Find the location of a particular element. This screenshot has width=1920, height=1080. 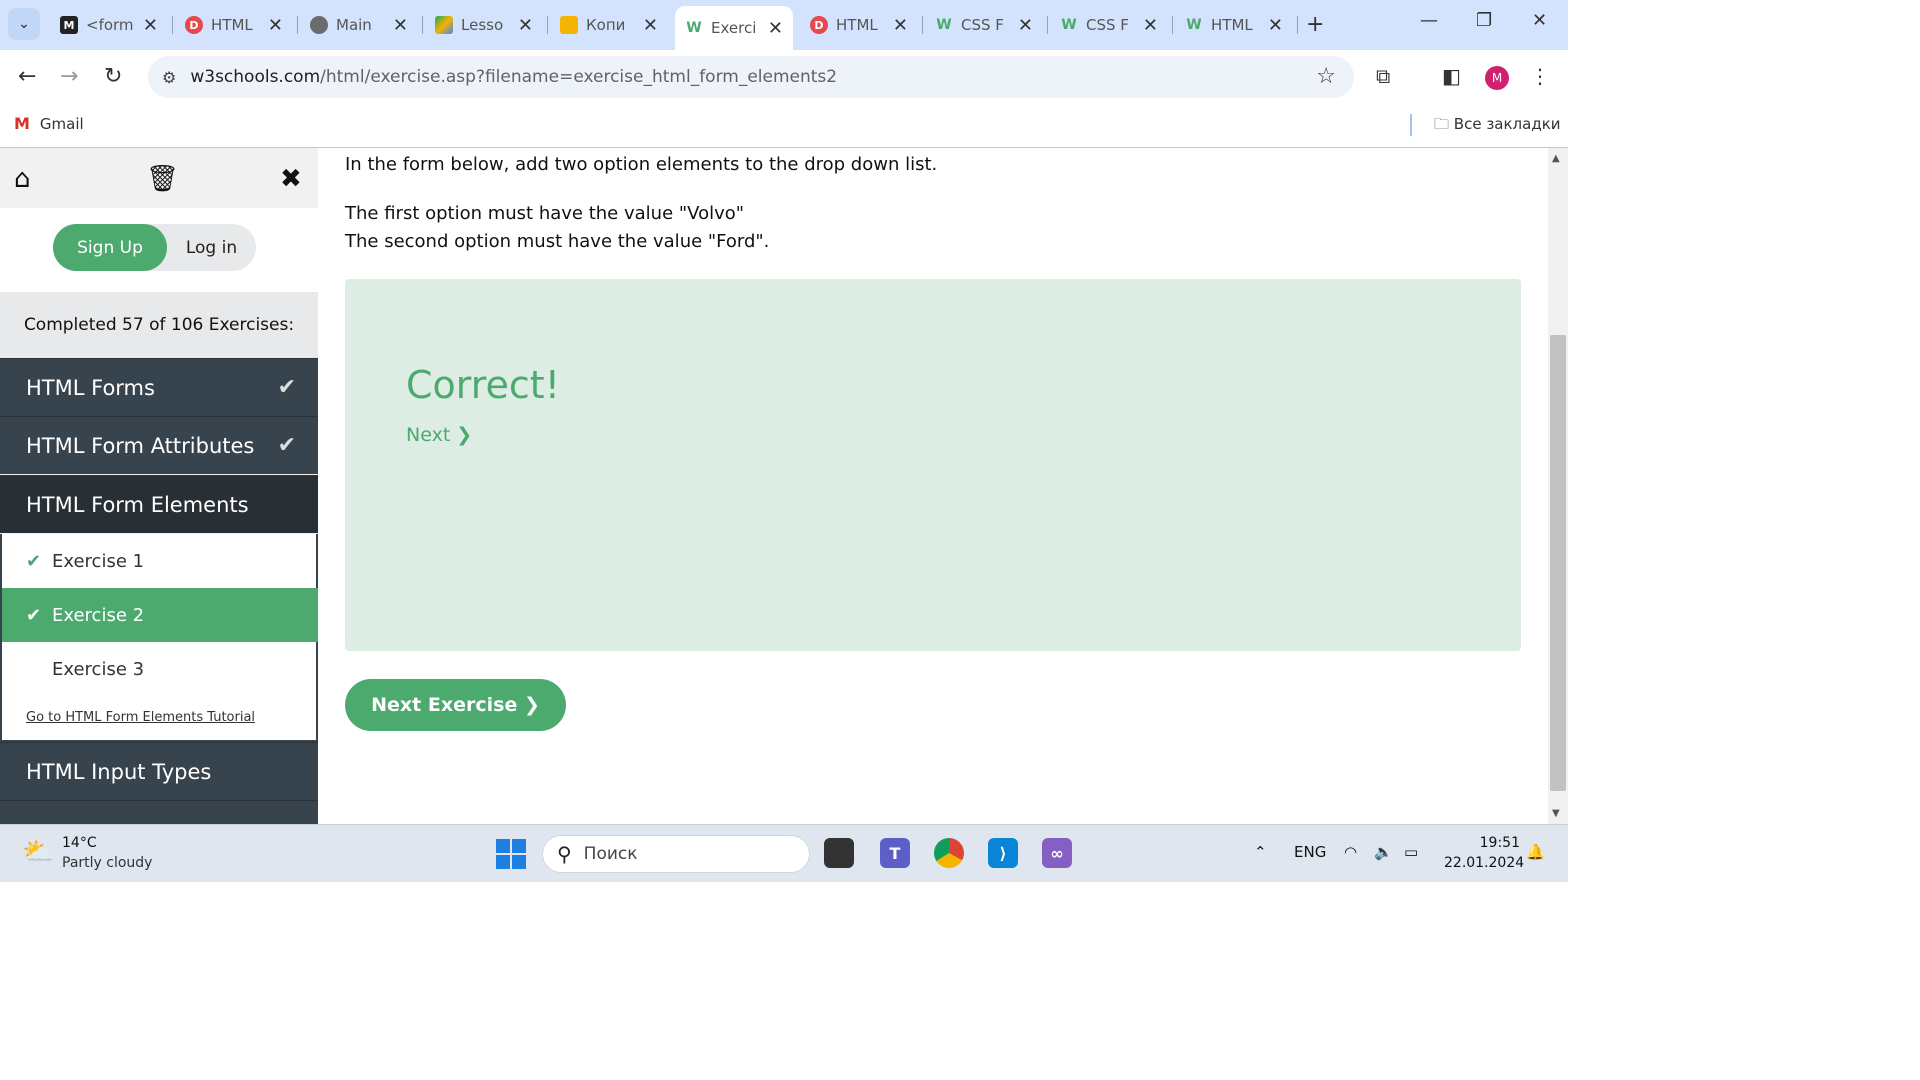

close-icon: ✖ is located at coordinates (291, 179).